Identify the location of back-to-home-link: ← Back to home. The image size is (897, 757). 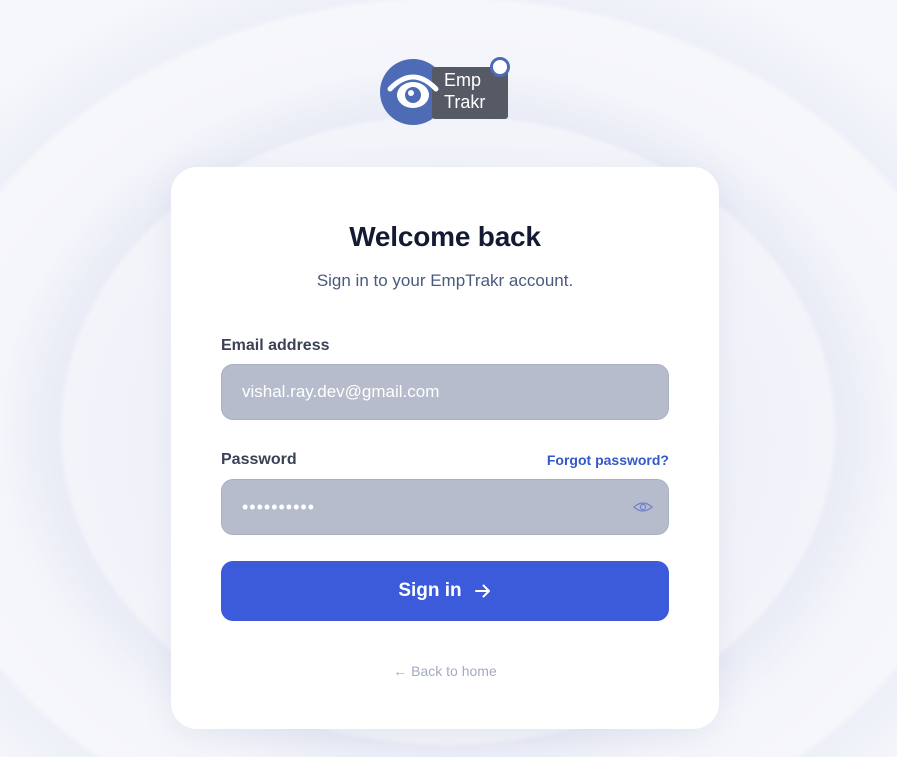
(445, 671).